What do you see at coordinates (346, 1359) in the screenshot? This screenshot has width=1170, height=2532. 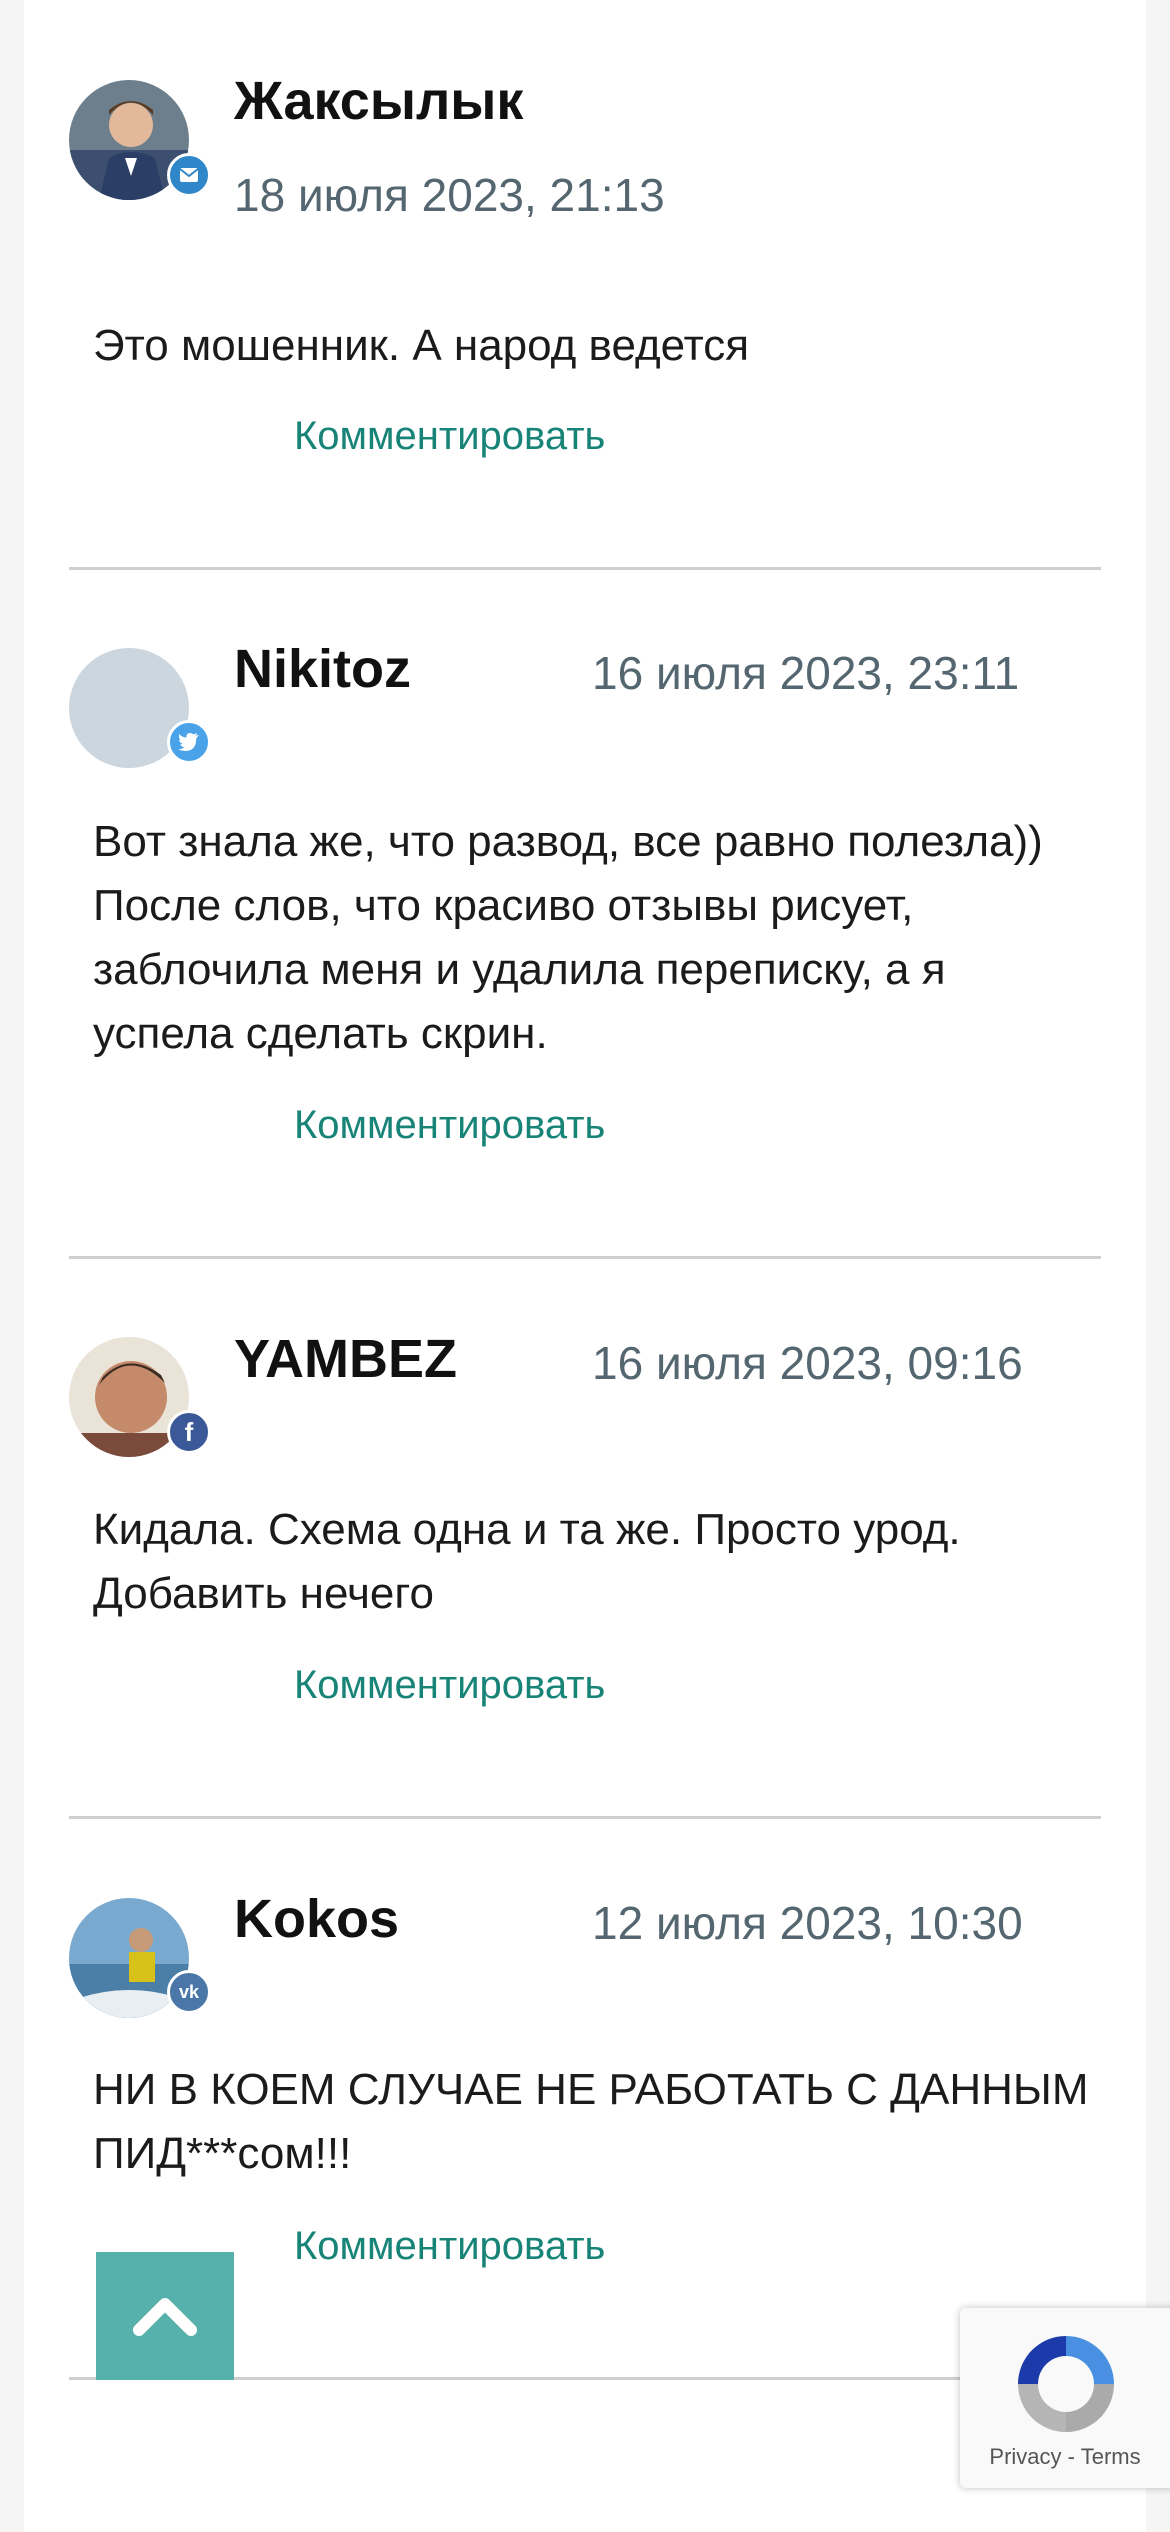 I see `comment-author: YAMBEZ` at bounding box center [346, 1359].